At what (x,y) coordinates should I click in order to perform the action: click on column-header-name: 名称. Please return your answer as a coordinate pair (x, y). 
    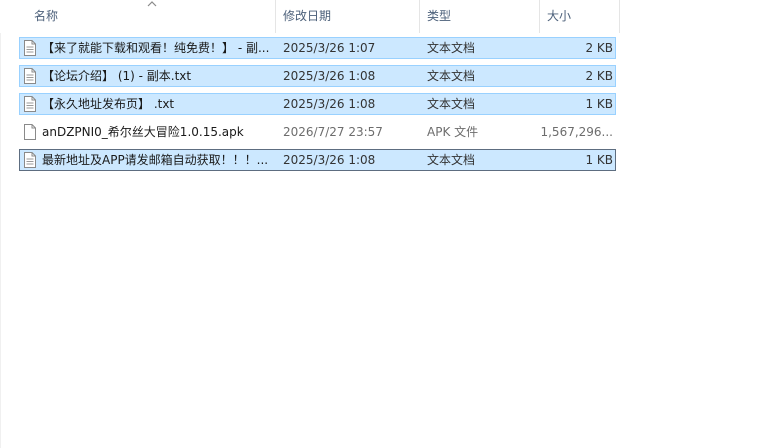
    Looking at the image, I should click on (151, 16).